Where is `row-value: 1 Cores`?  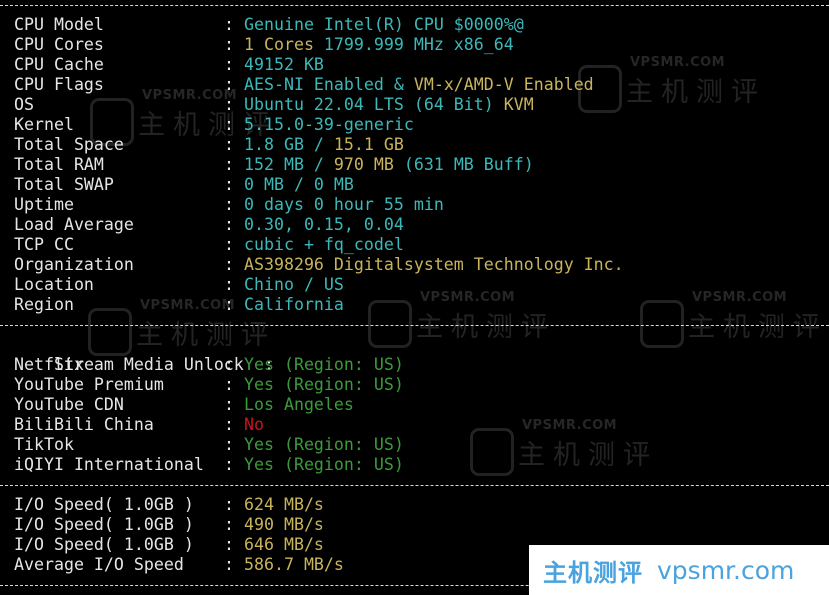 row-value: 1 Cores is located at coordinates (279, 44).